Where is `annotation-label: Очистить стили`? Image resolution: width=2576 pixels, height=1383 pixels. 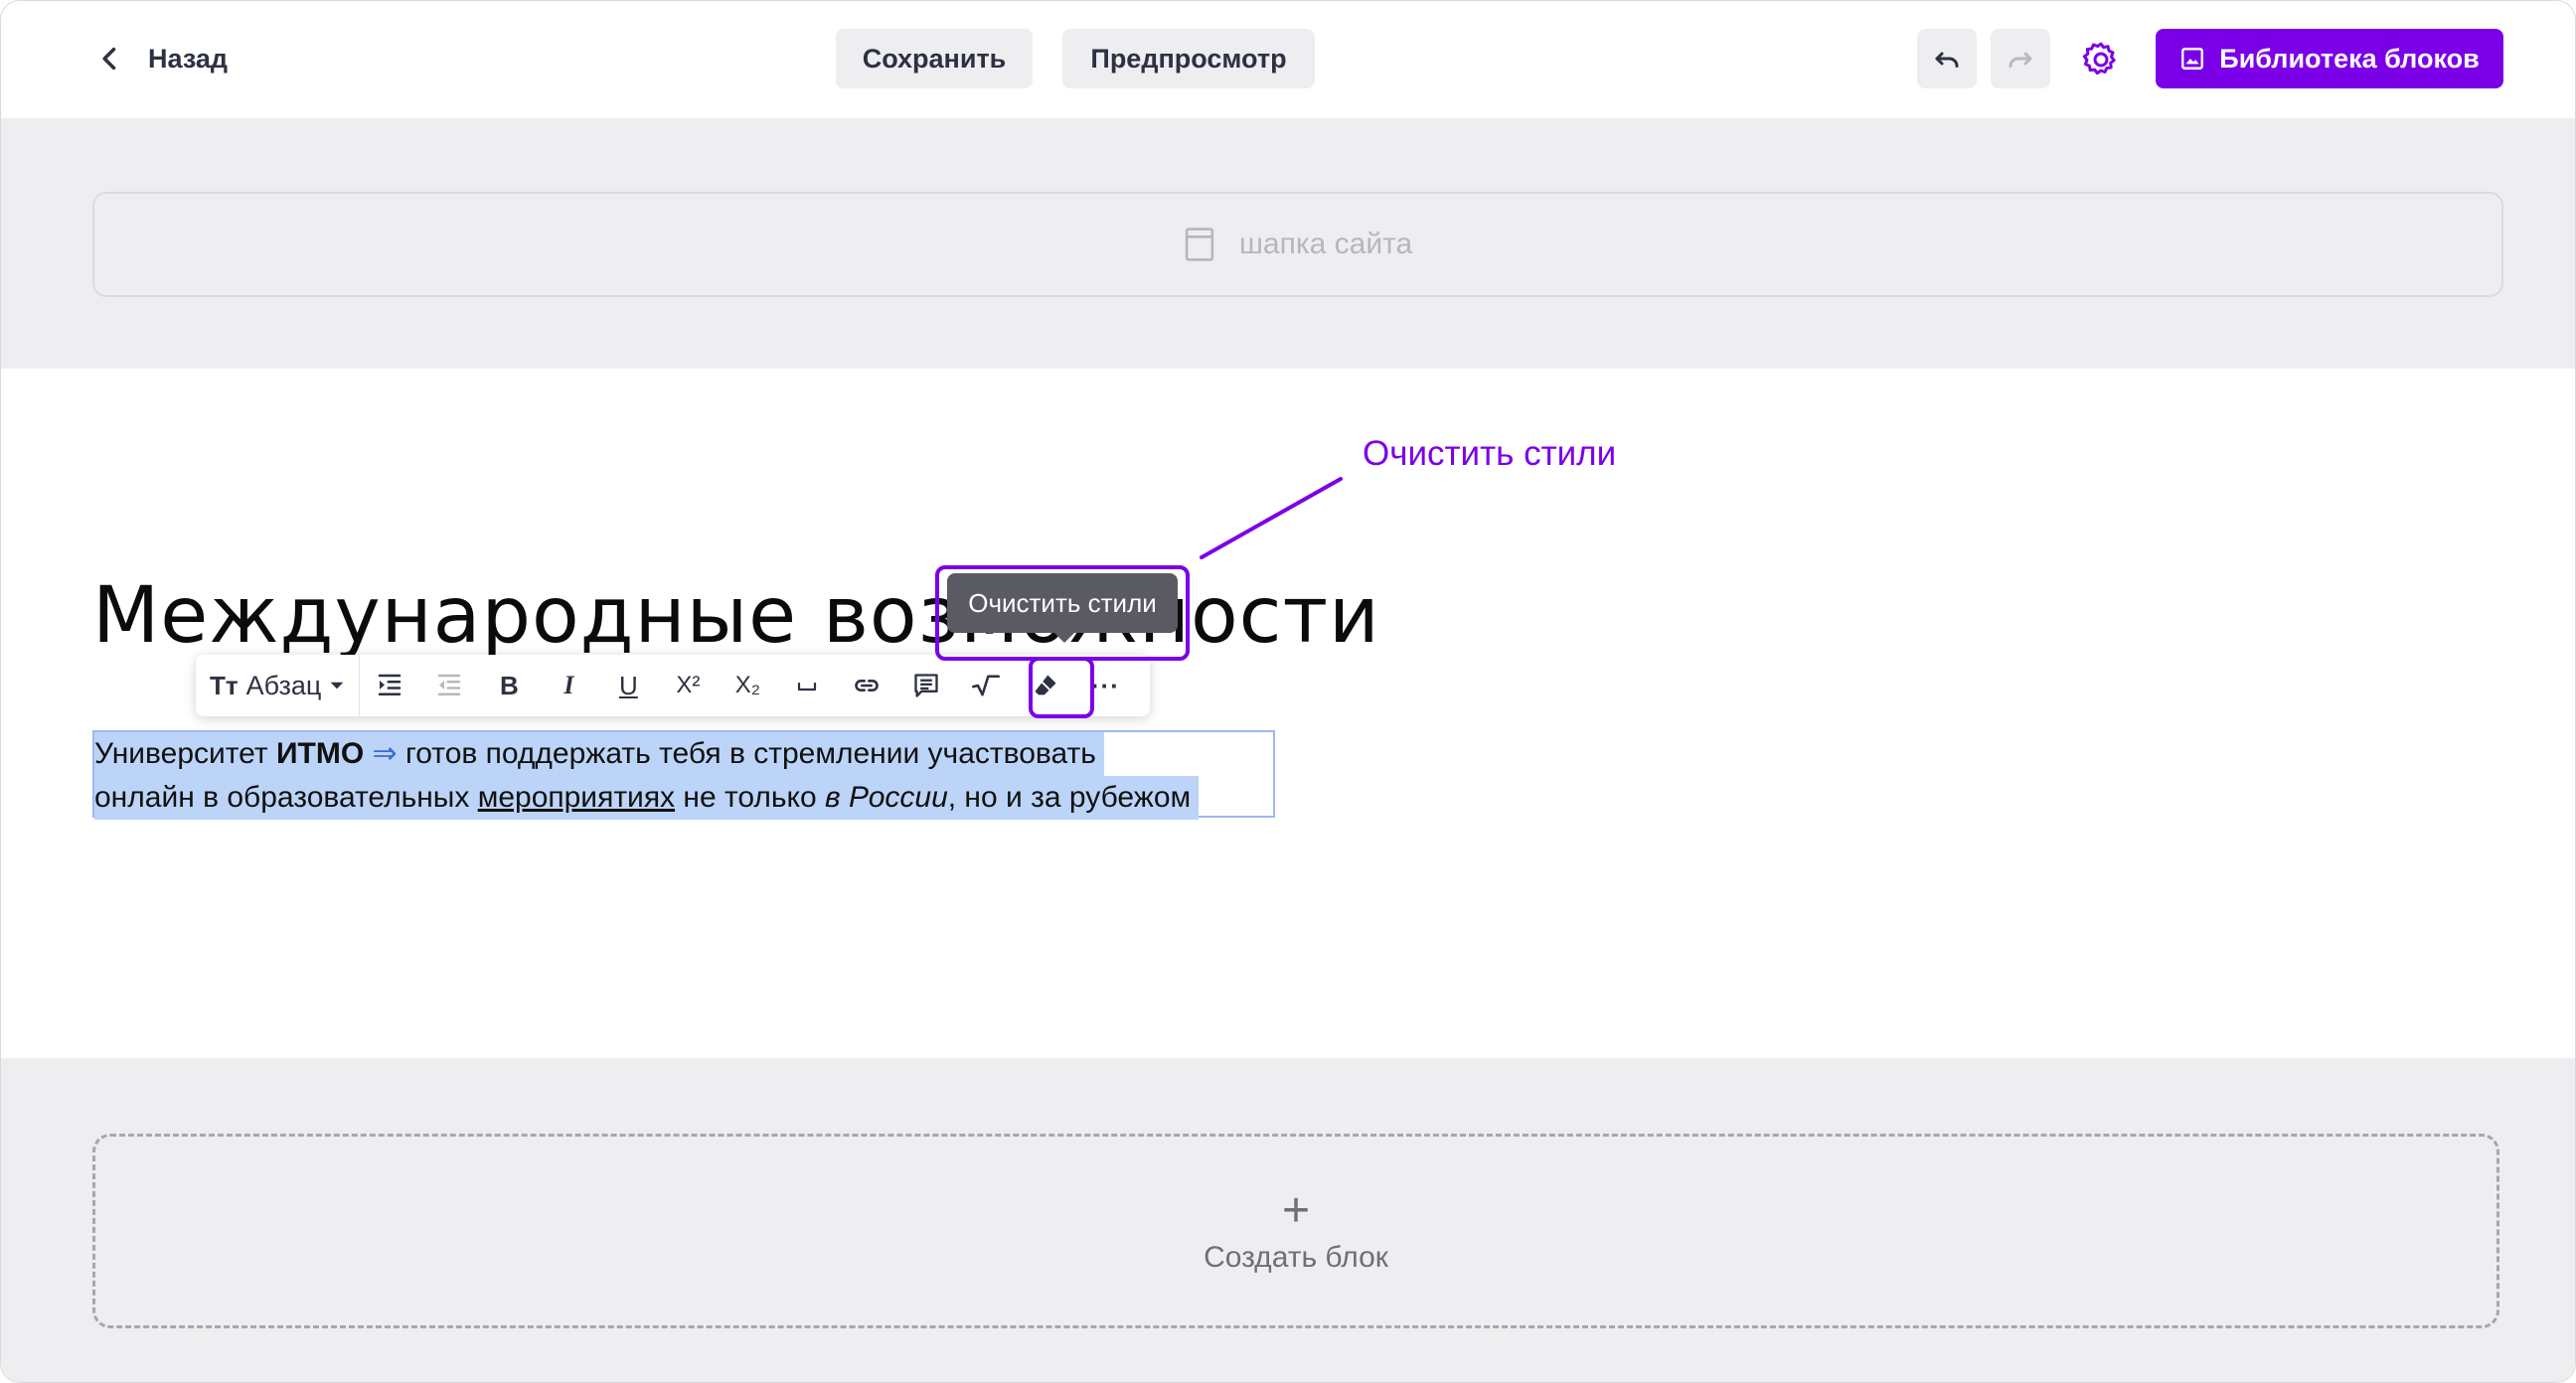
annotation-label: Очистить стили is located at coordinates (1490, 454).